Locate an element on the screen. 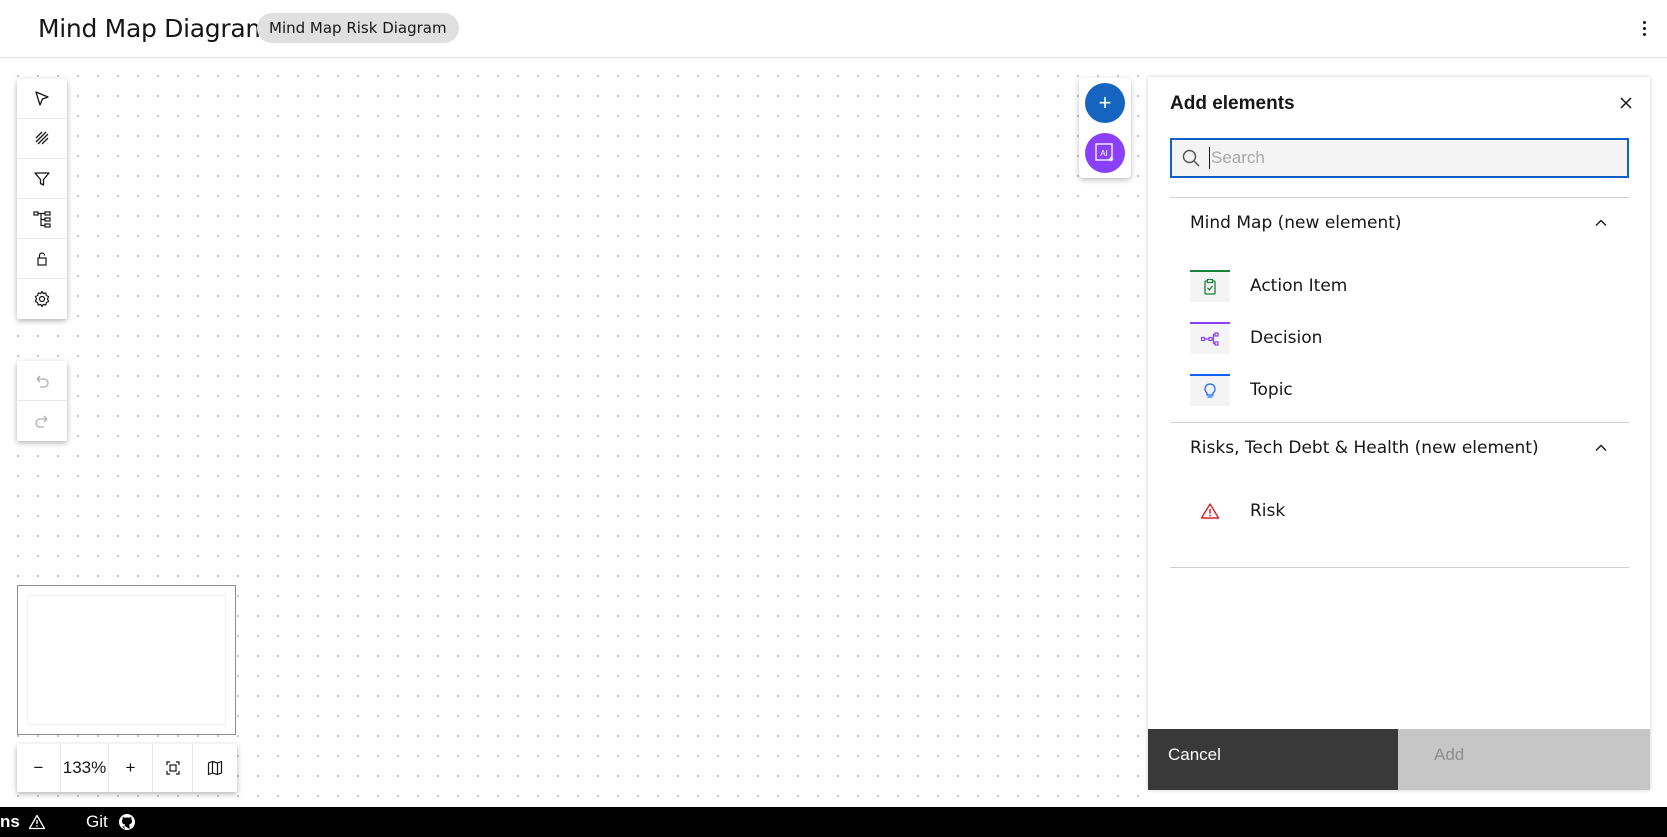 This screenshot has width=1667, height=837. app-header: Mind Map Diagram Mind Map Risk Diagram is located at coordinates (833, 29).